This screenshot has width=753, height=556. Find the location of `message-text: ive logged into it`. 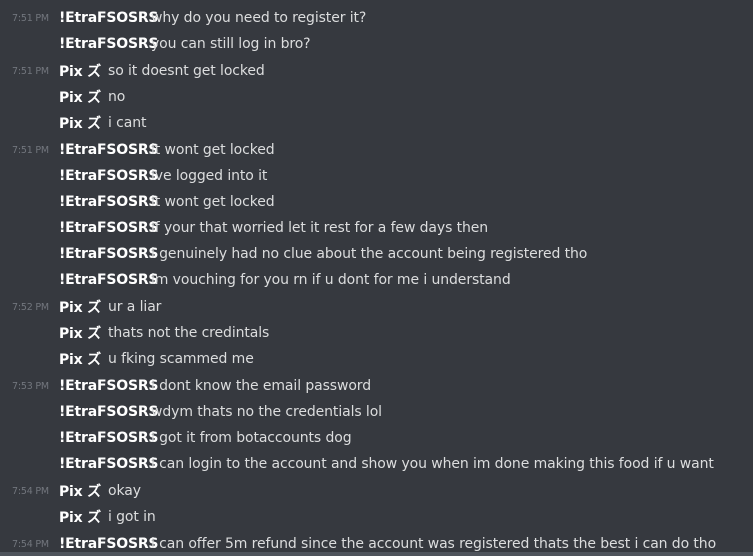

message-text: ive logged into it is located at coordinates (209, 176).